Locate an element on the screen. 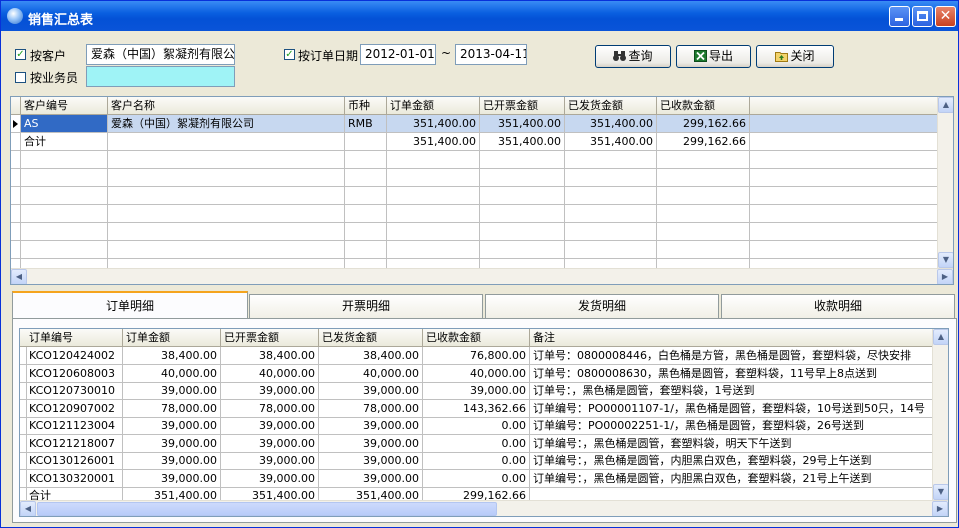  scroll-thumb is located at coordinates (267, 509).